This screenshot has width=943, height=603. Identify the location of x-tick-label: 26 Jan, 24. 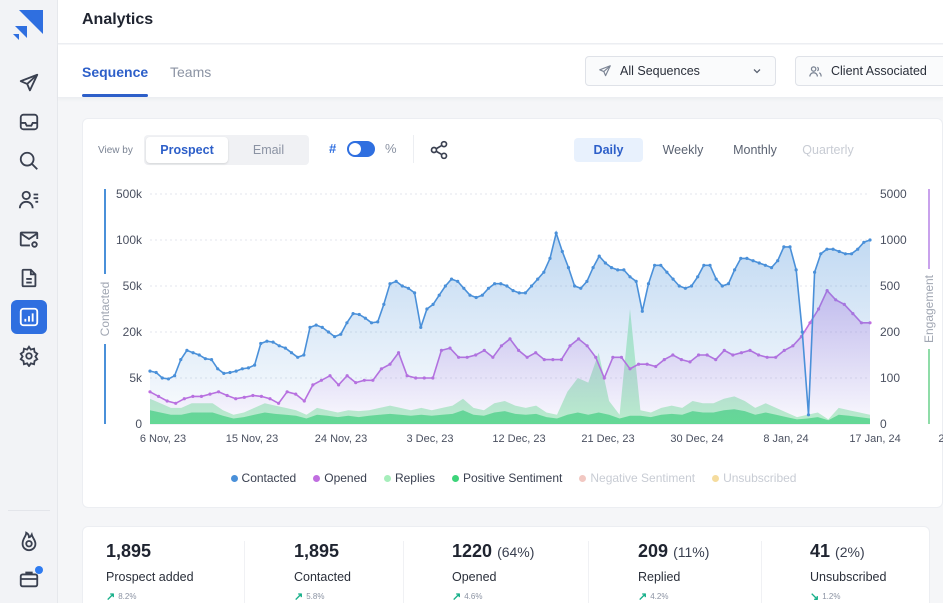
(940, 439).